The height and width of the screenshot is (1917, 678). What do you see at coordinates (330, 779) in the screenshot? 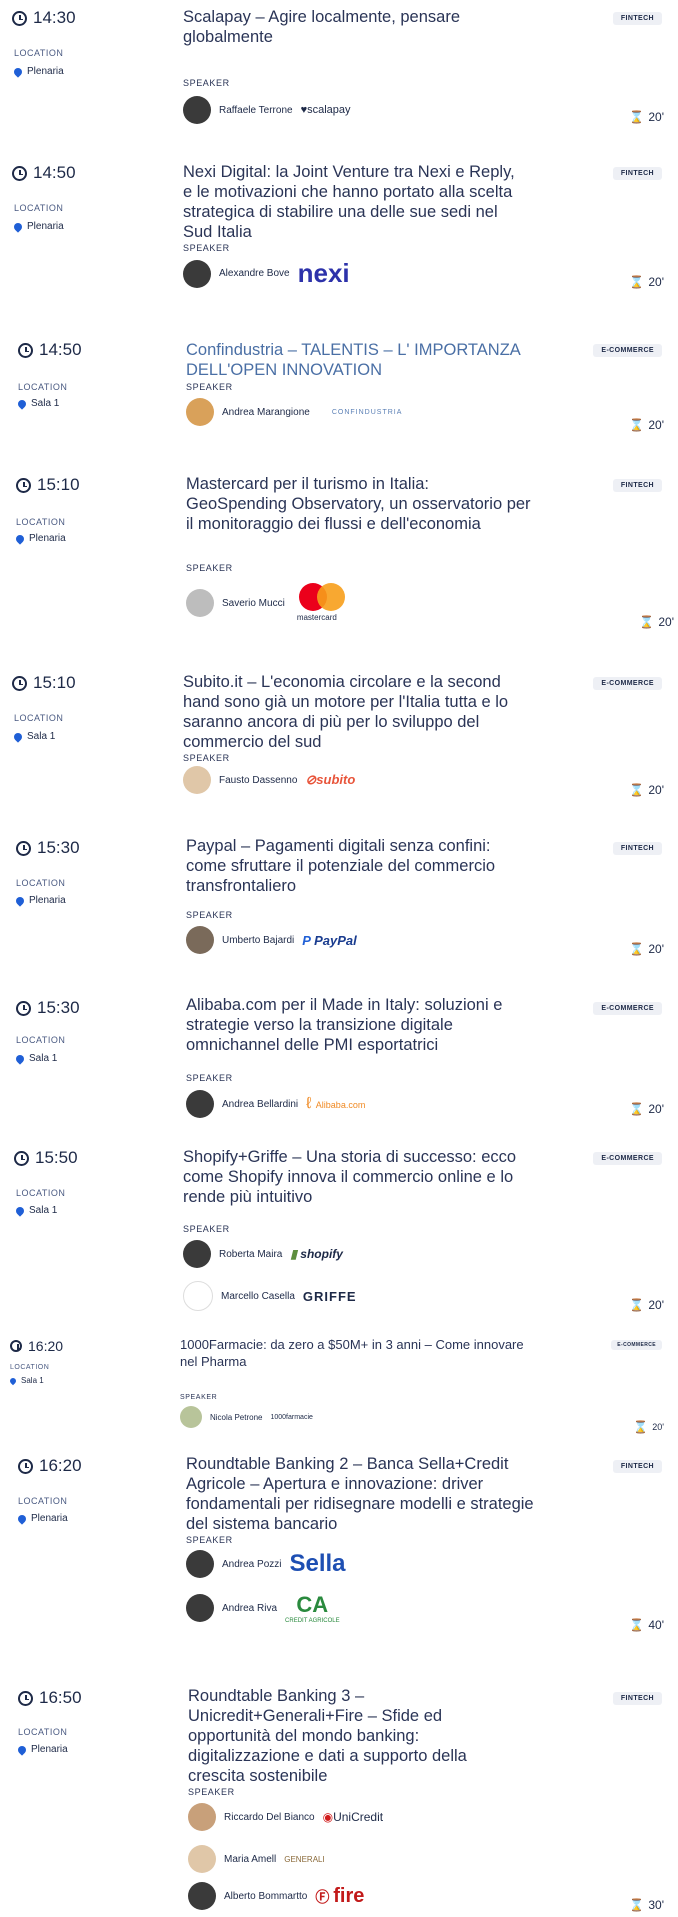
I see `company-logo: ⊘subito` at bounding box center [330, 779].